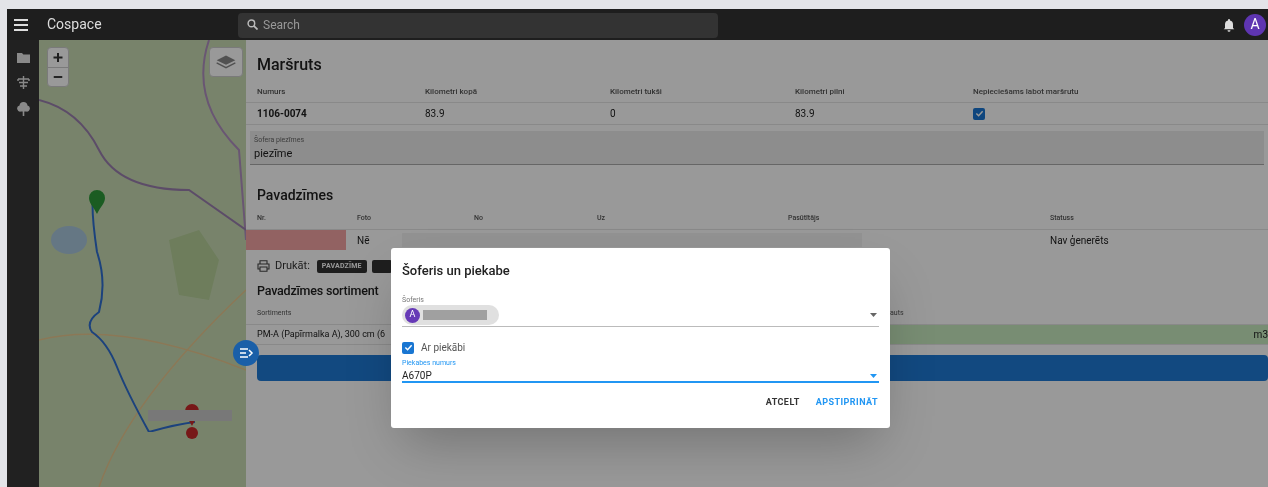  What do you see at coordinates (1079, 240) in the screenshot?
I see `table-cell-text: Nav ģenerēts` at bounding box center [1079, 240].